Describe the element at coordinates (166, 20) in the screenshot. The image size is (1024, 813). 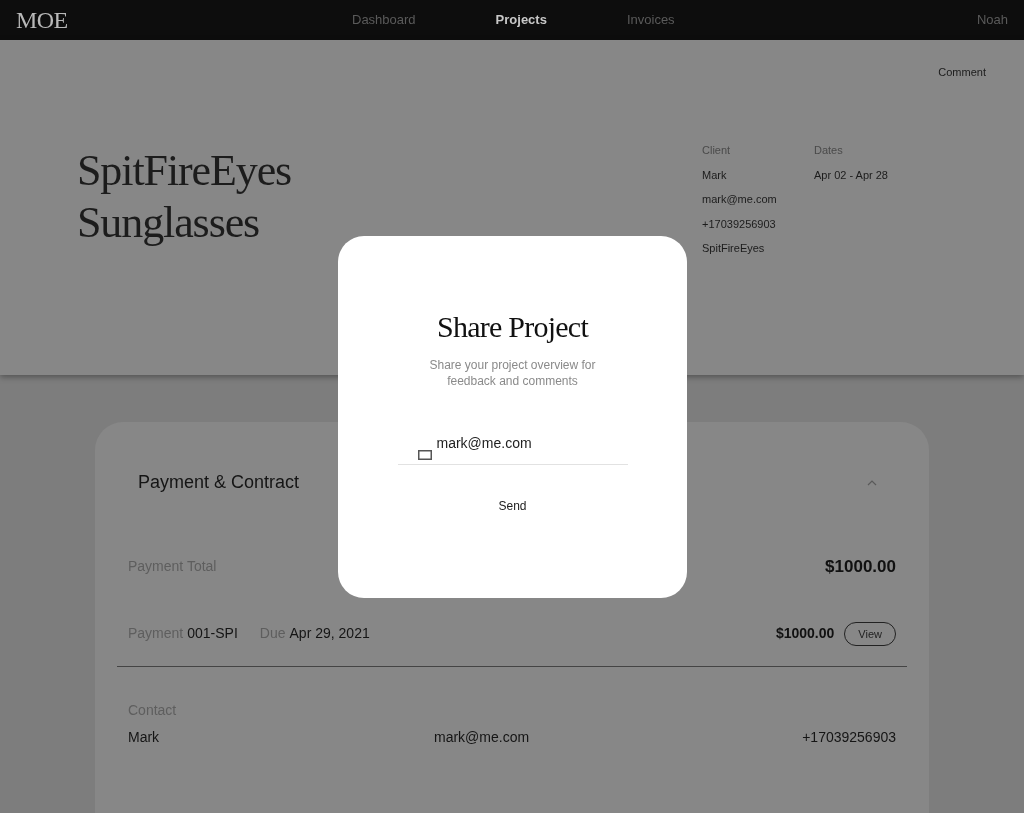
I see `logo: MOE` at that location.